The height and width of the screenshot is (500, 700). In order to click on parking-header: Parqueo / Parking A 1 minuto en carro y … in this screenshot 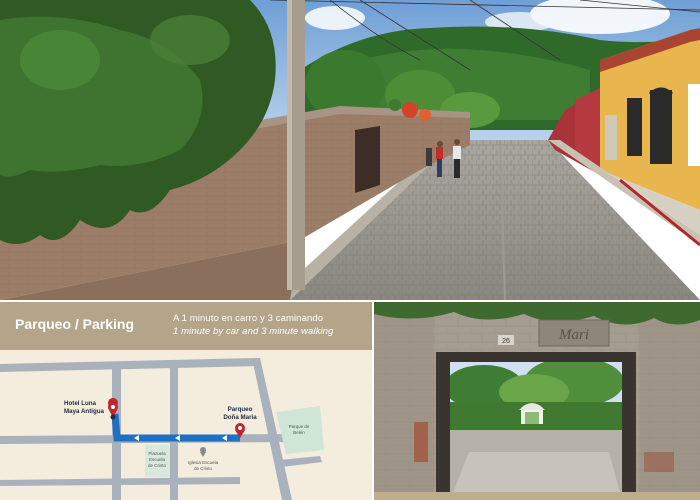, I will do `click(186, 326)`.